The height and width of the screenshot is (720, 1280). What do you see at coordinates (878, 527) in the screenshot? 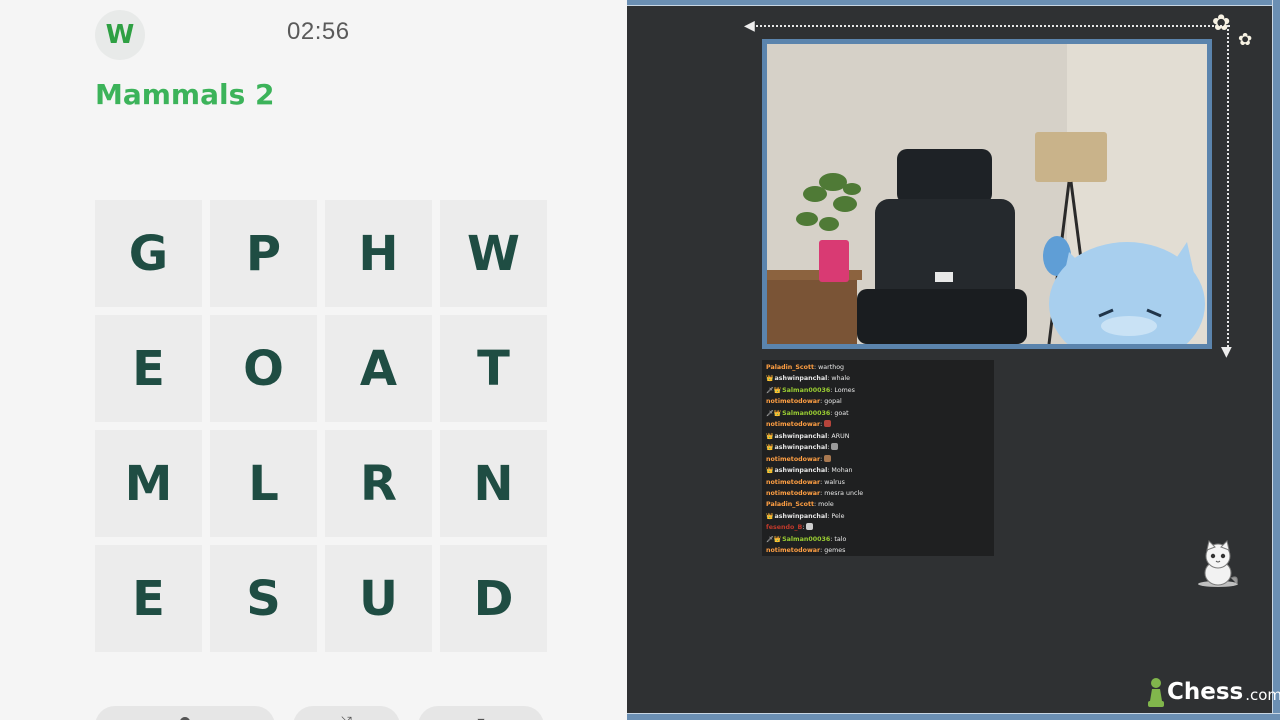
I see `chat-message: fesendo_B:` at bounding box center [878, 527].